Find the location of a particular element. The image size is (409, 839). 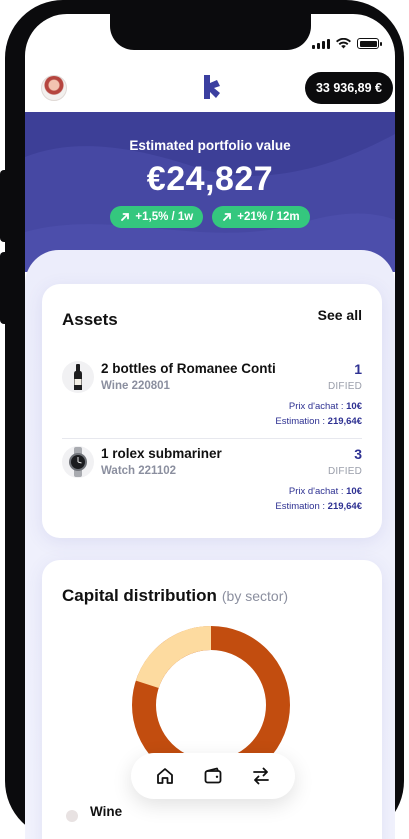

wallet-icon is located at coordinates (213, 776).